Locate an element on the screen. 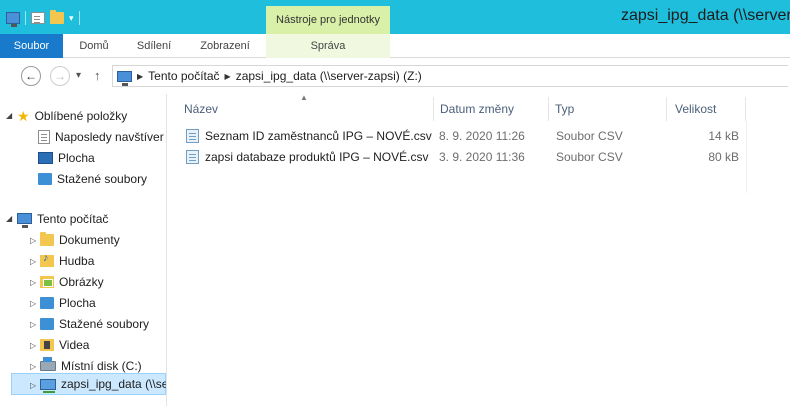 The width and height of the screenshot is (790, 406). file-modified: 3. 9. 2020 11:36 is located at coordinates (482, 156).